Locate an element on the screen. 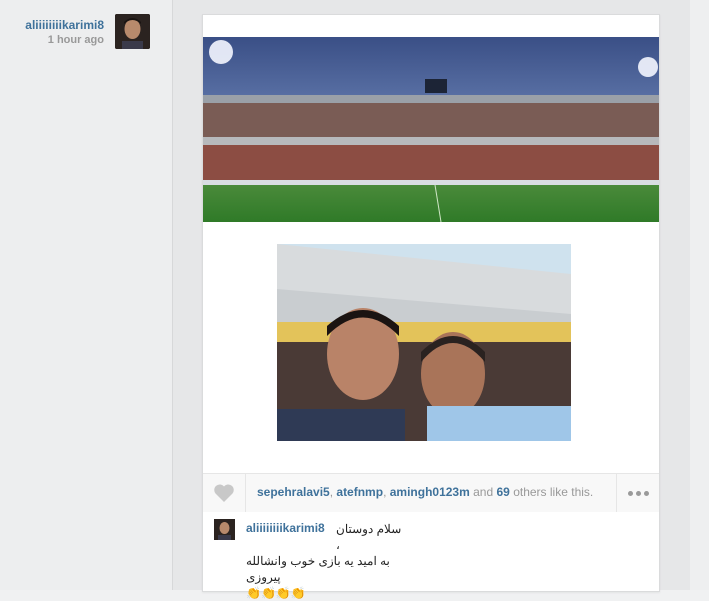 The height and width of the screenshot is (601, 709). likes-and: and is located at coordinates (483, 492).